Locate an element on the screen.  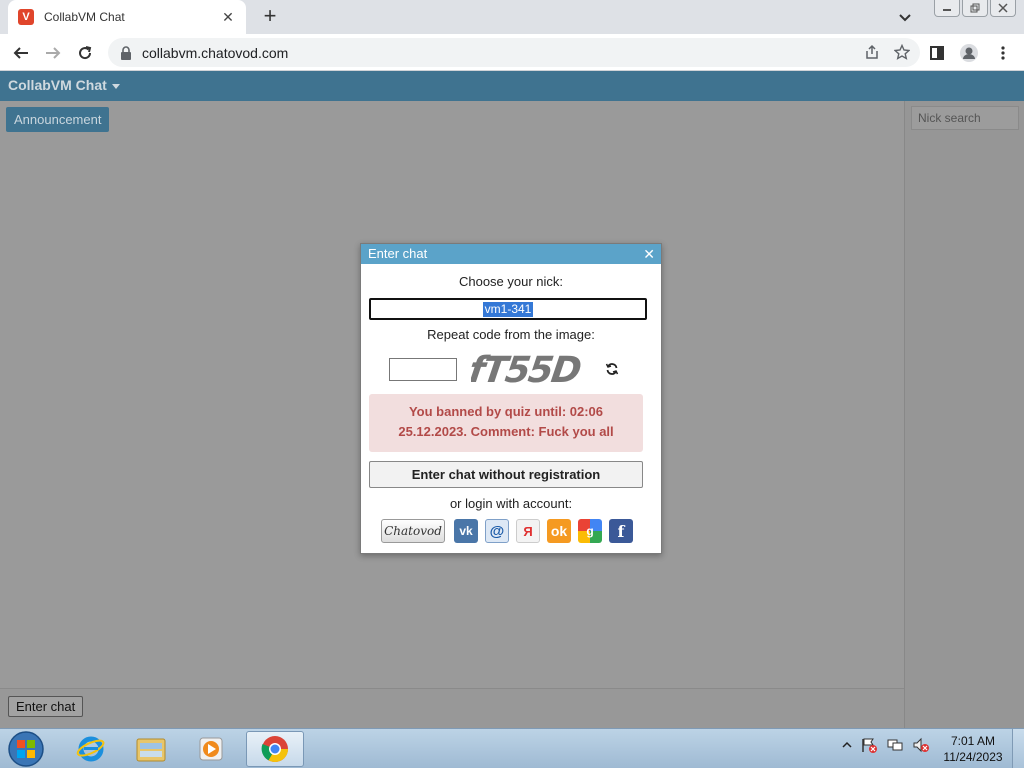
vk-login-icon: vk is located at coordinates (466, 531).